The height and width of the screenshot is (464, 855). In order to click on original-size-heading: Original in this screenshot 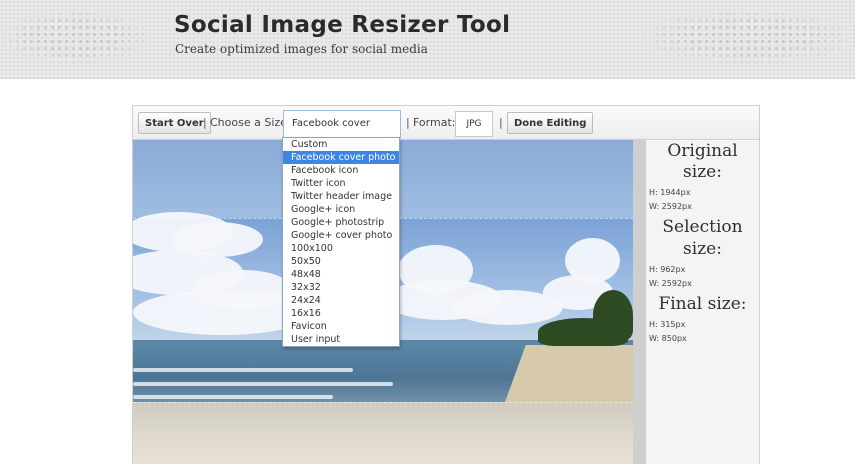, I will do `click(702, 151)`.